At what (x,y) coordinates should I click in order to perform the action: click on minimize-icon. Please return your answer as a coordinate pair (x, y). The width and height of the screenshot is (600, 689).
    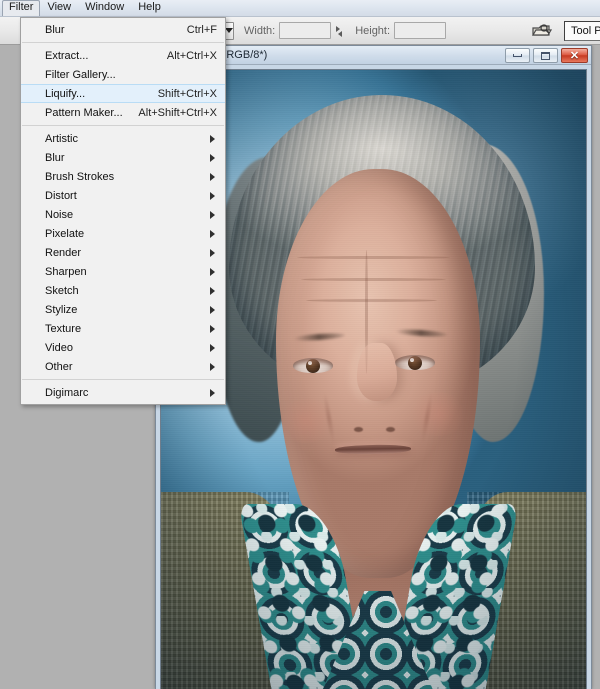
    Looking at the image, I should click on (517, 55).